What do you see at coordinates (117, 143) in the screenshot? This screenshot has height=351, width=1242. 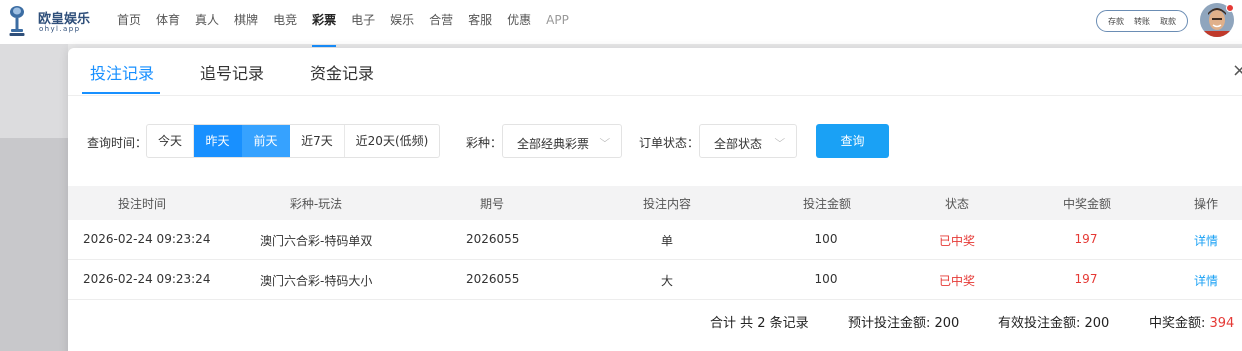 I see `time-filter-label: 查询时间：` at bounding box center [117, 143].